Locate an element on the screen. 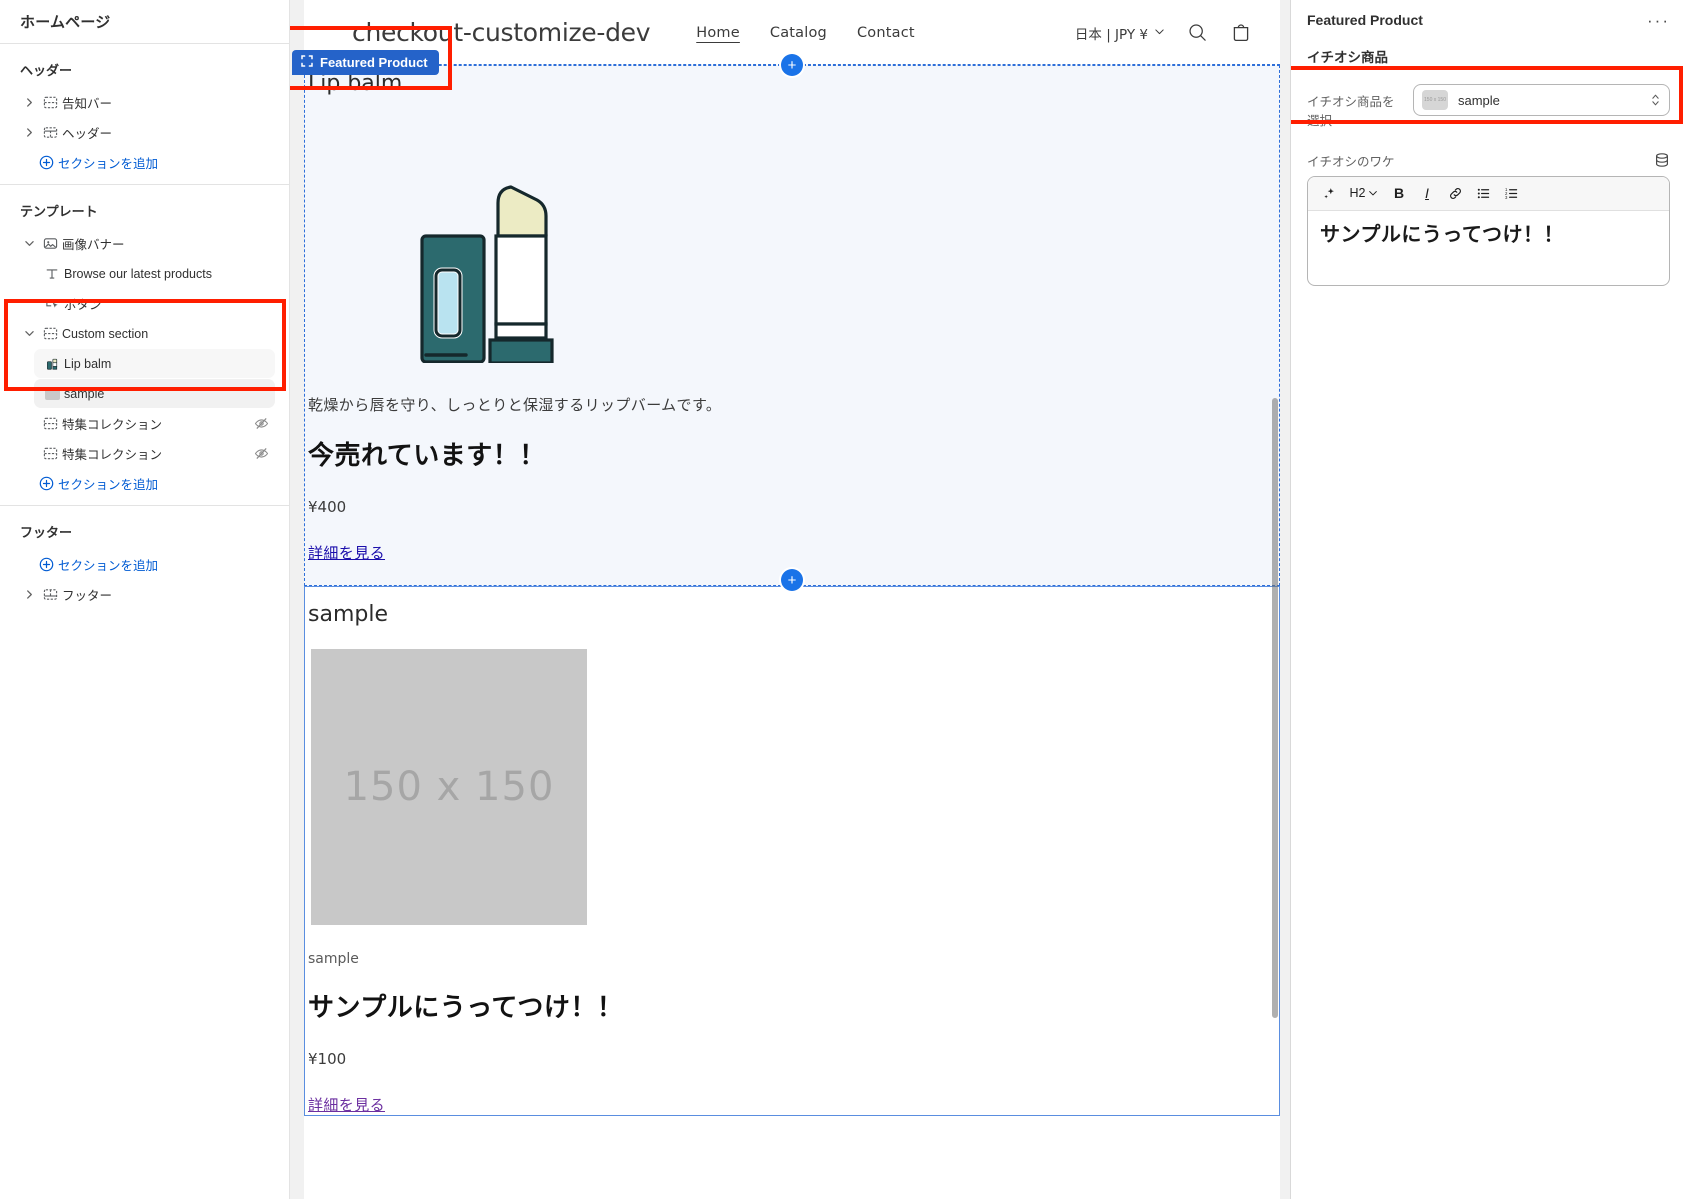 The image size is (1686, 1199). sidebar-item-label: sample is located at coordinates (84, 393).